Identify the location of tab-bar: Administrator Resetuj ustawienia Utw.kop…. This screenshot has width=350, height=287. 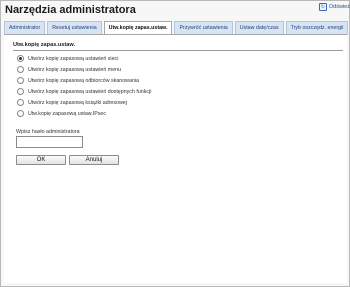
(177, 28).